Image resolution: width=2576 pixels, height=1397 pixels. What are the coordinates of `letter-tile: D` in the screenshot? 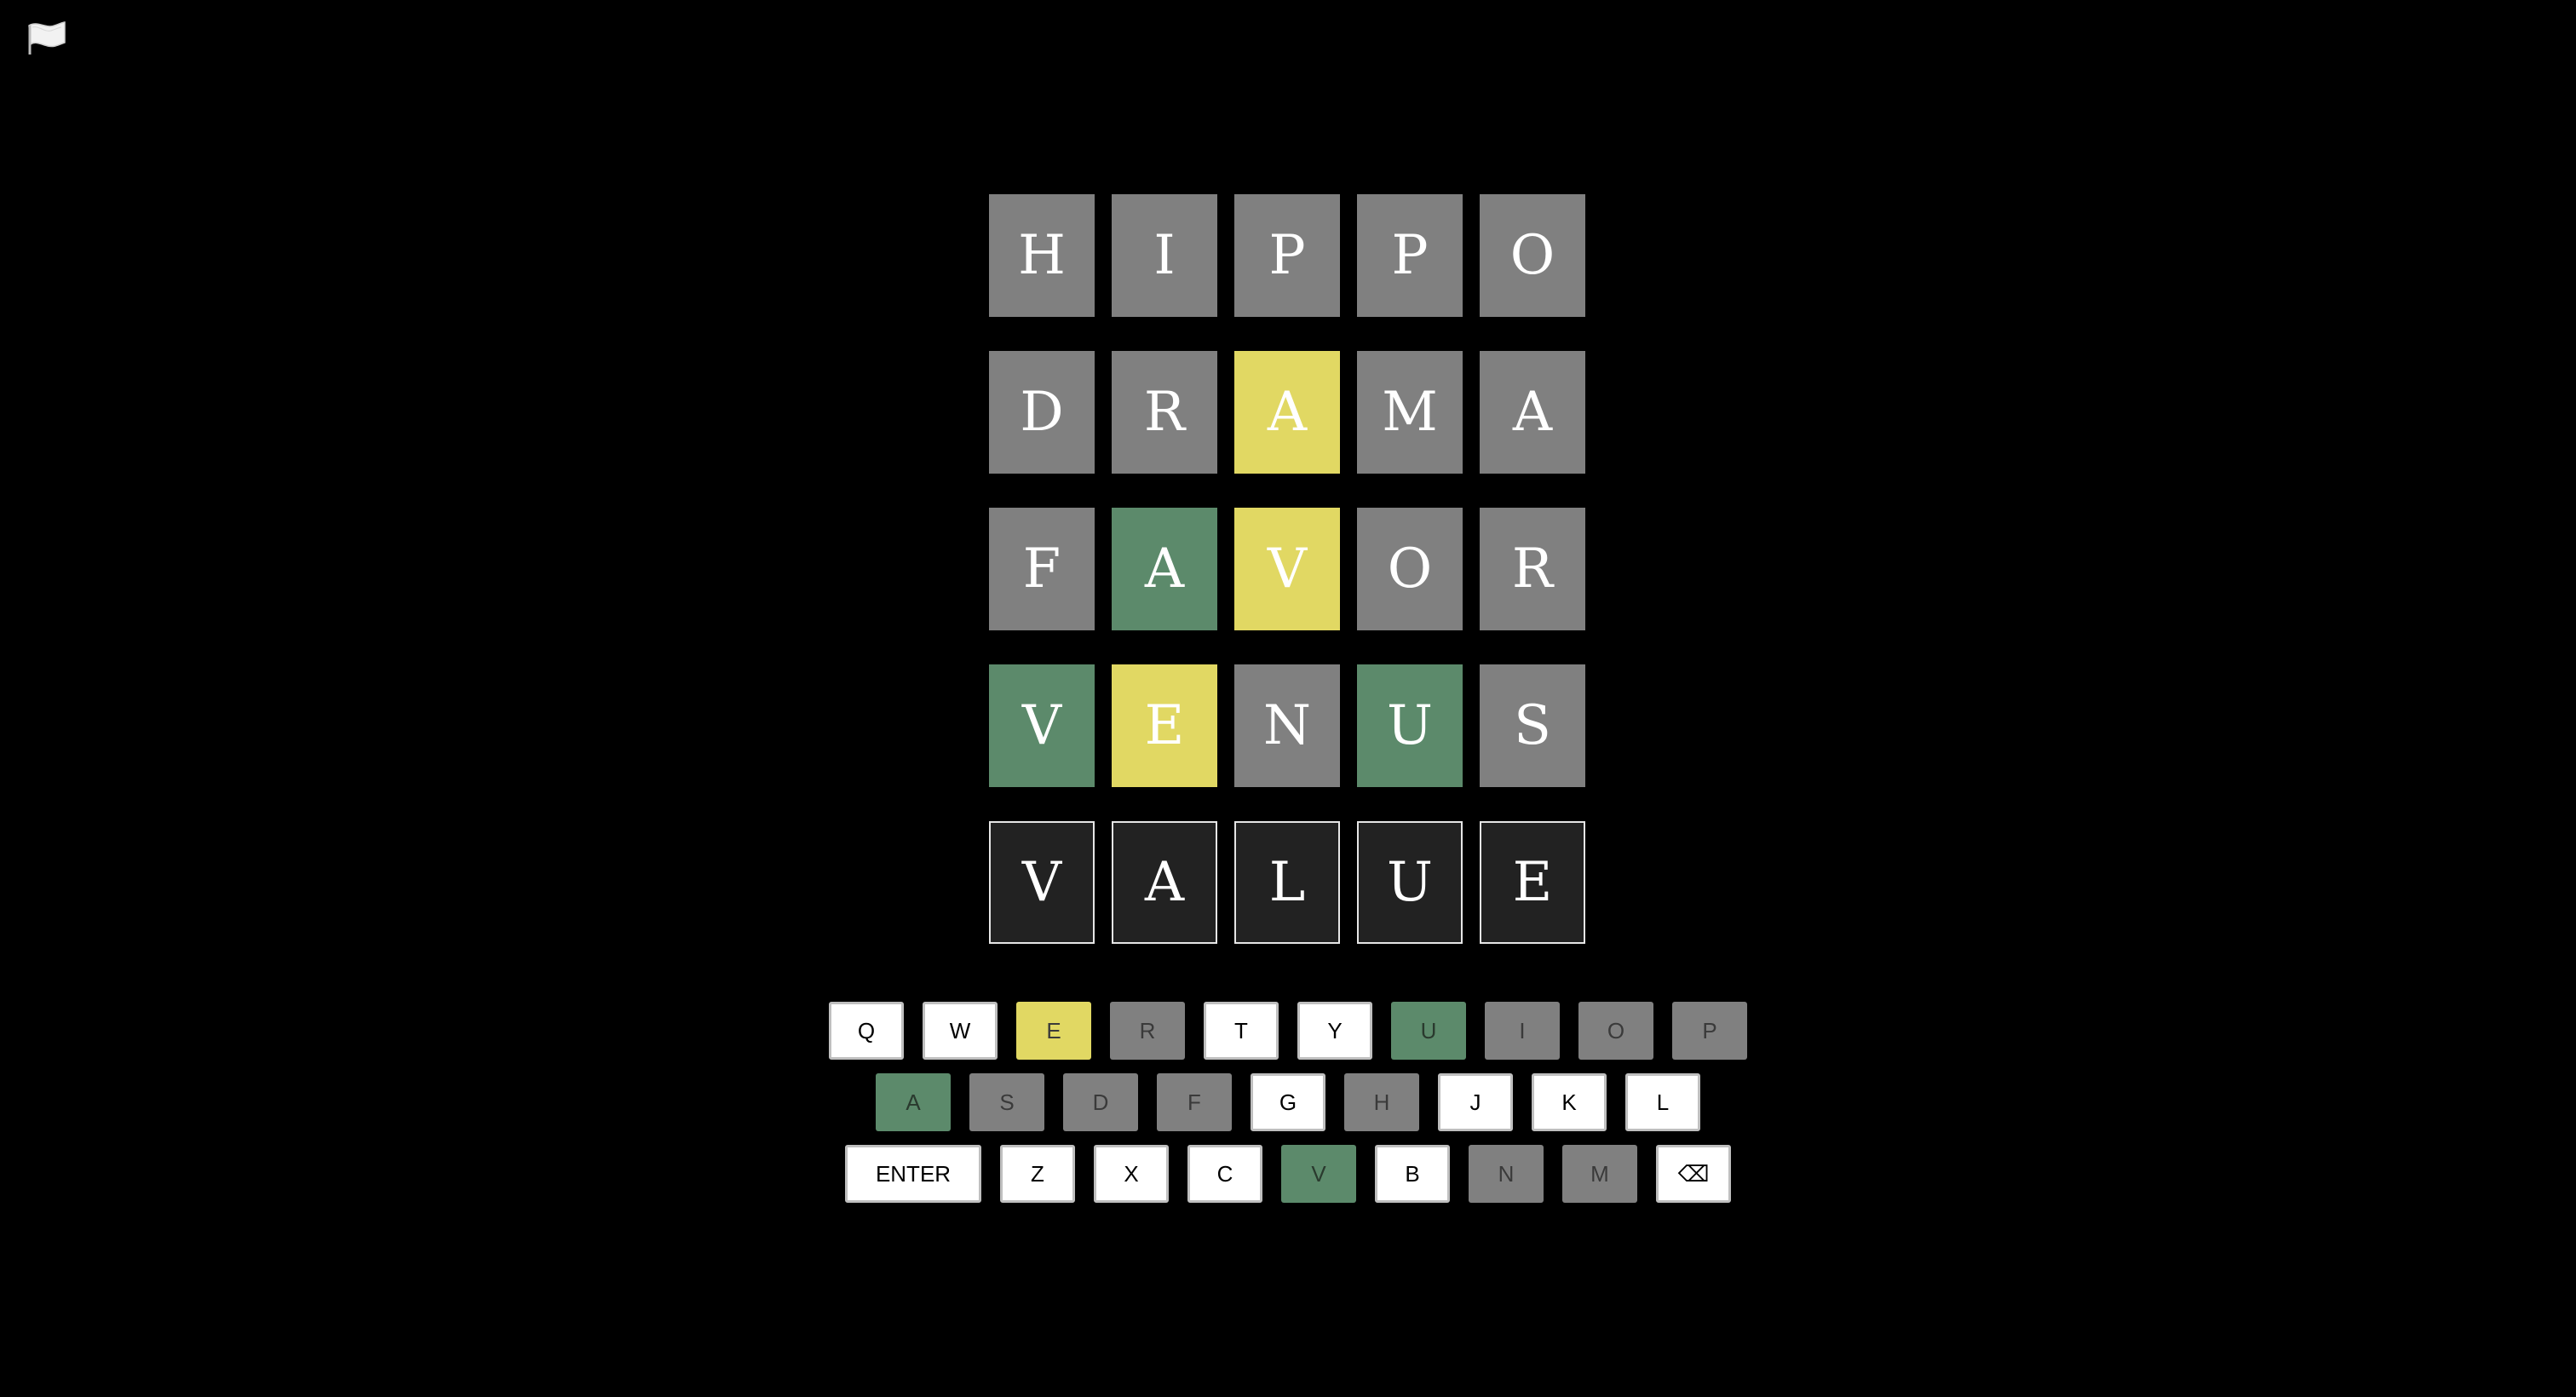 It's located at (1042, 413).